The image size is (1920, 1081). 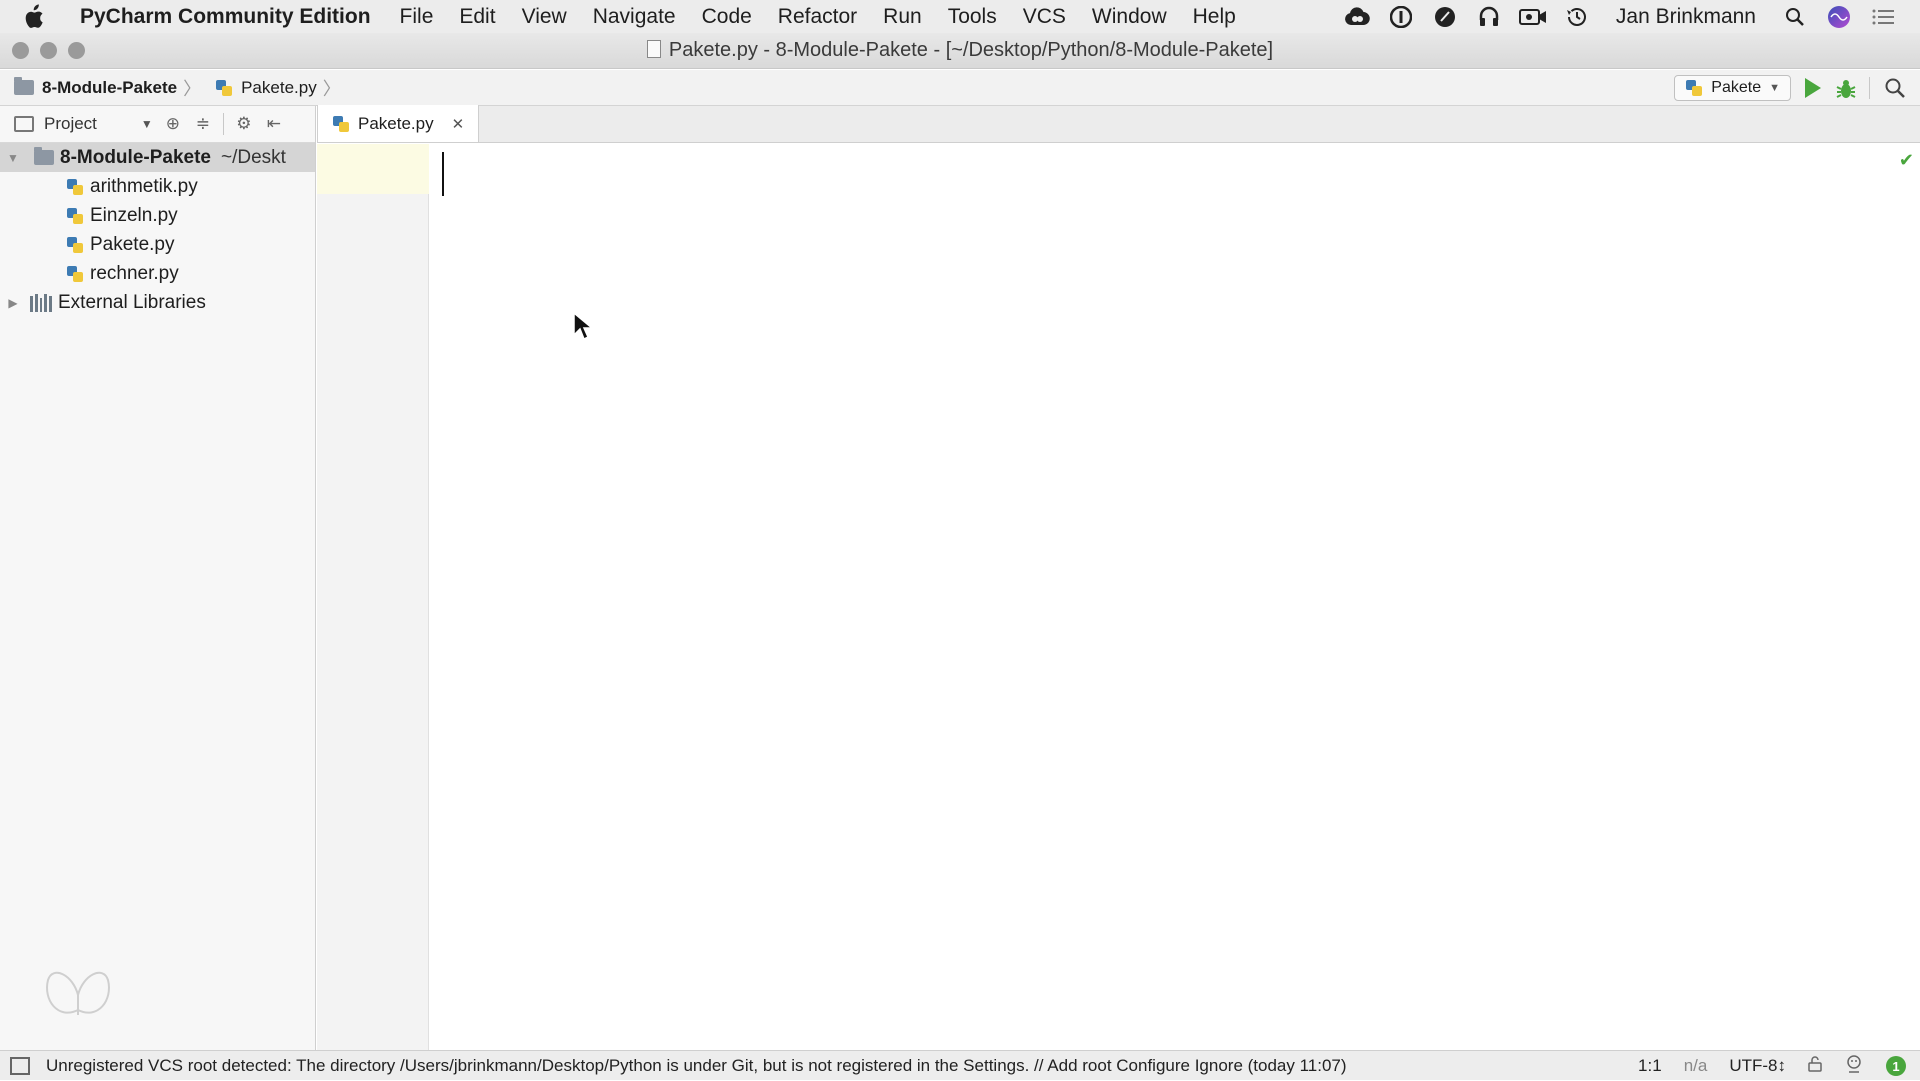 I want to click on menu-help: Help, so click(x=1214, y=17).